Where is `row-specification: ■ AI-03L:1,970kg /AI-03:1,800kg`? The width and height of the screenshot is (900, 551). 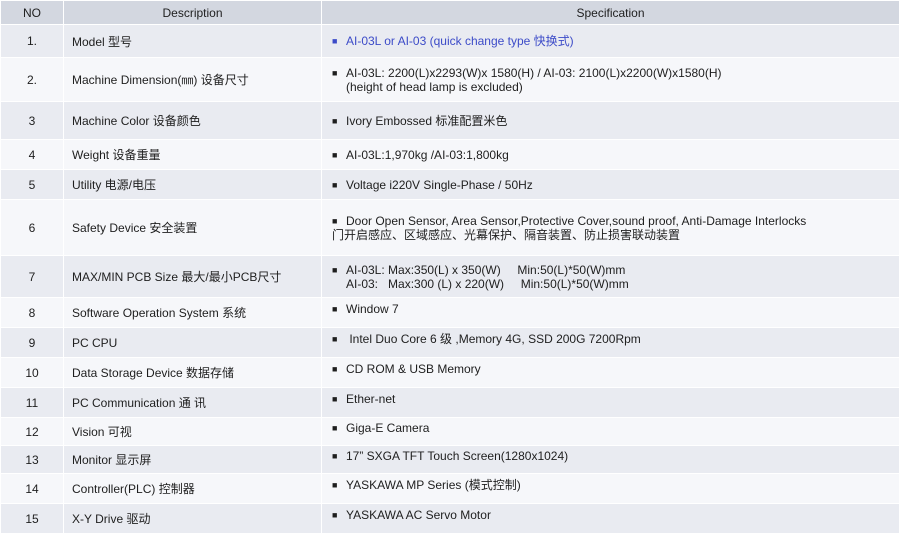 row-specification: ■ AI-03L:1,970kg /AI-03:1,800kg is located at coordinates (610, 154).